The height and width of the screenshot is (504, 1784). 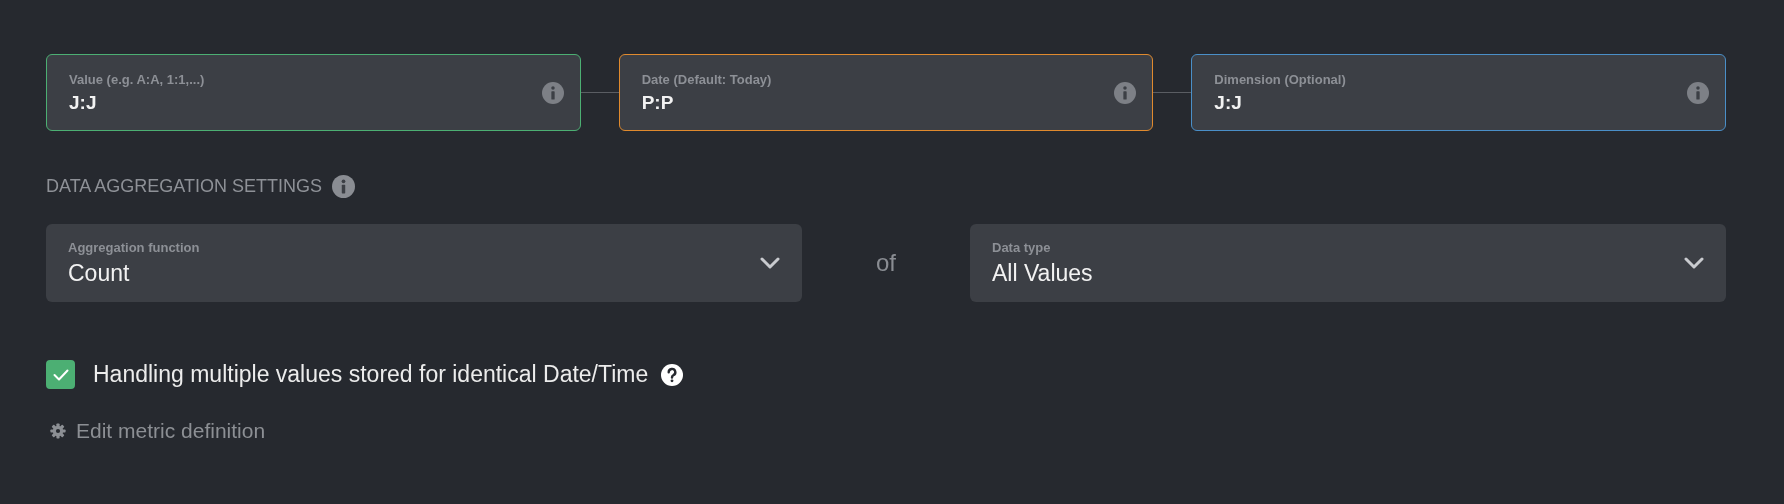 I want to click on checkbox-label: Handling multiple values stored for identical Date/Time, so click(x=371, y=374).